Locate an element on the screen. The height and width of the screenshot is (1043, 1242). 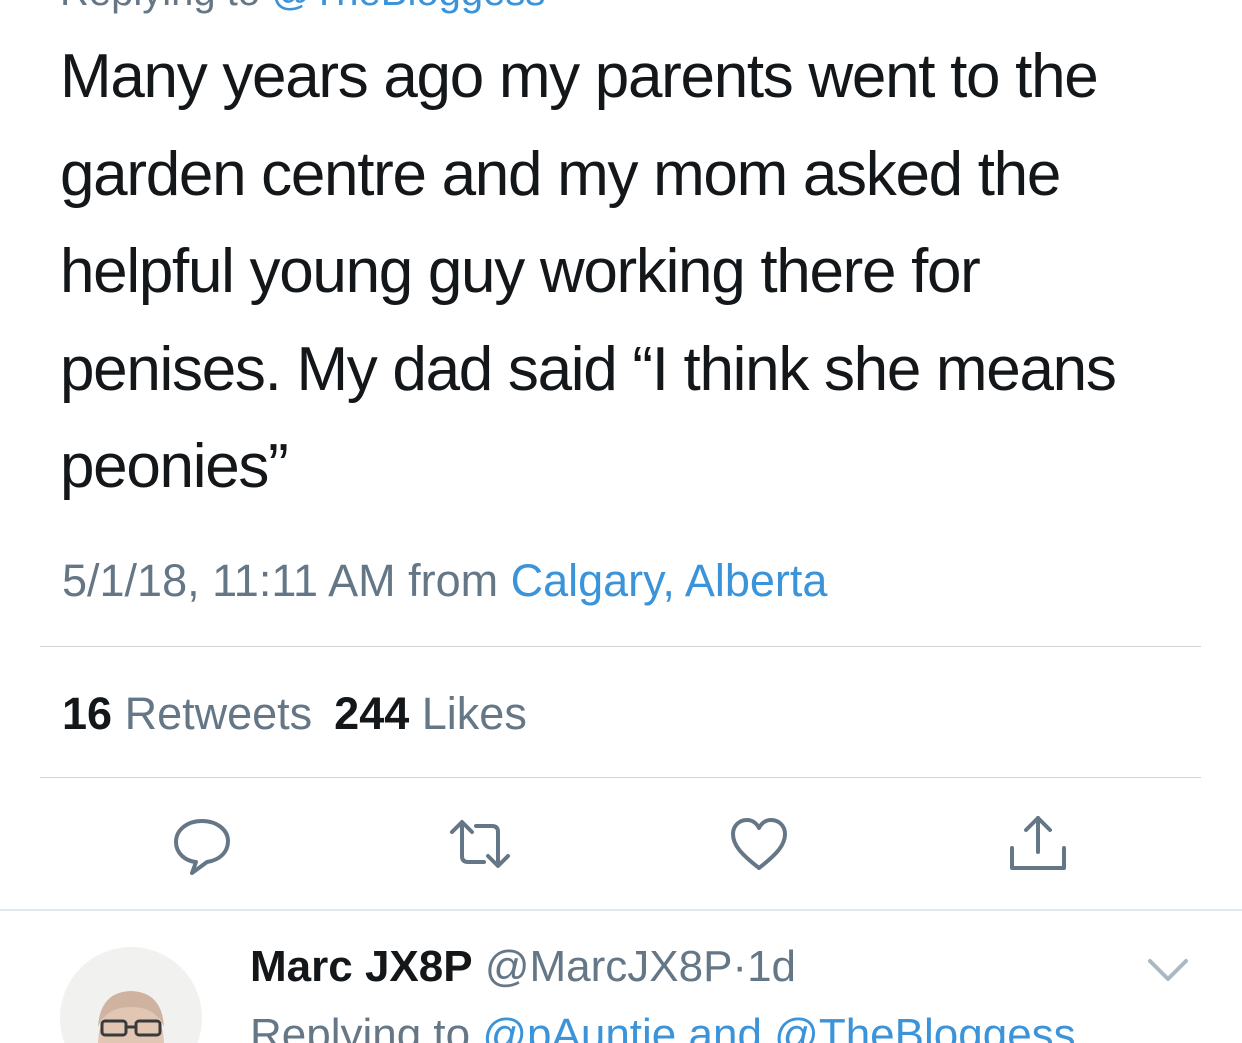
likes-count: 244 is located at coordinates (372, 713).